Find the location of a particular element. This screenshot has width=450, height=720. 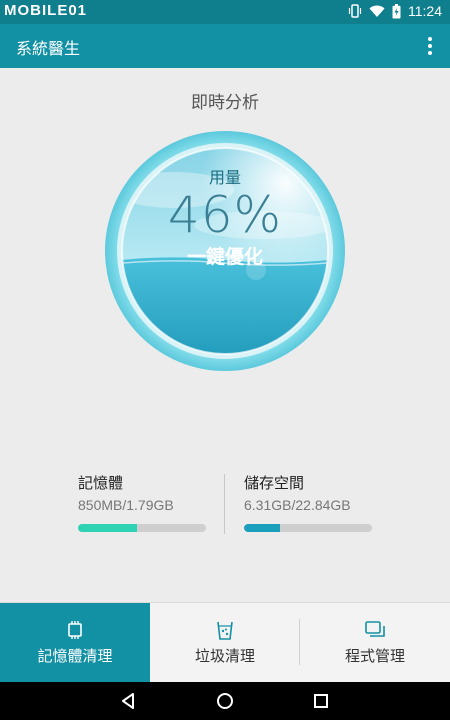

tab-label: 記憶體清理 is located at coordinates (75, 656).